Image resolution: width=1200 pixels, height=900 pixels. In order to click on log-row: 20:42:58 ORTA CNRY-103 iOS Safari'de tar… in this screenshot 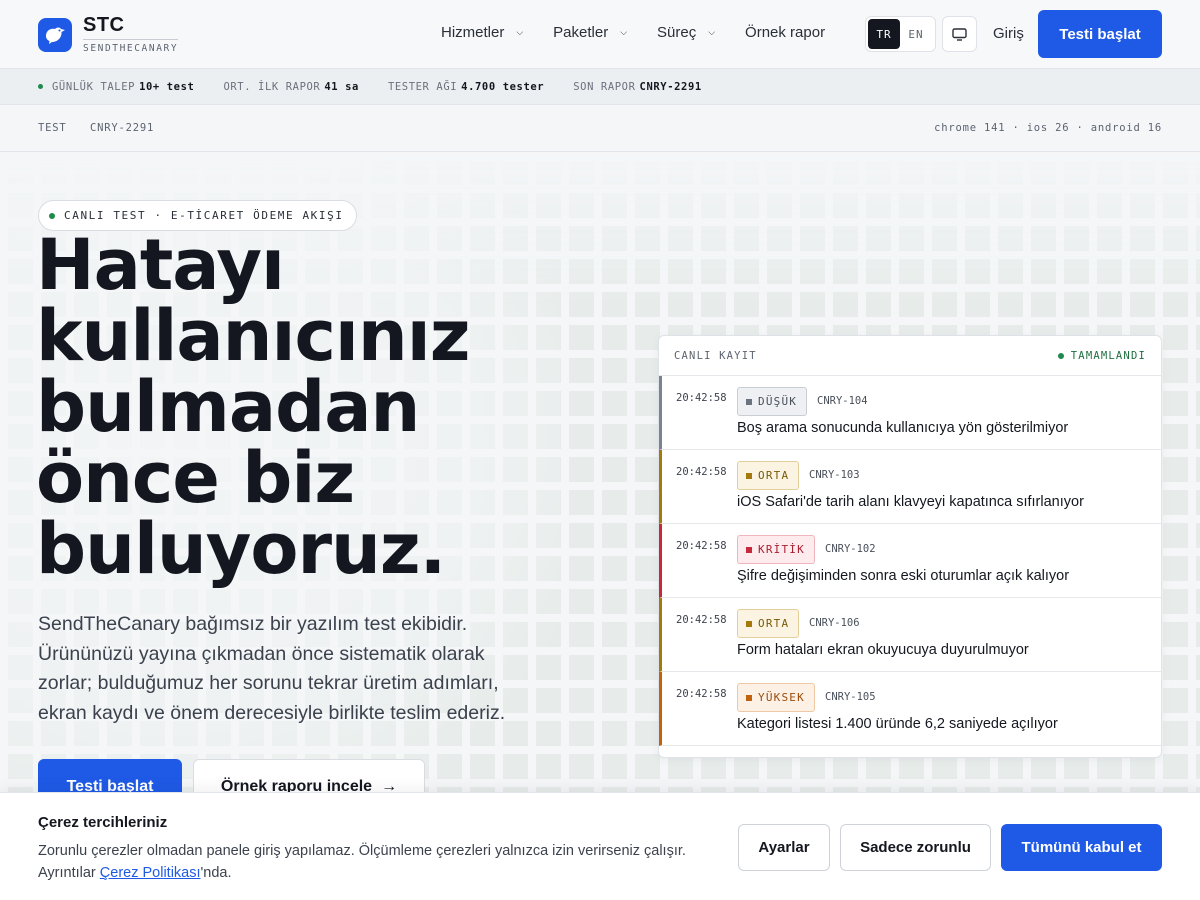, I will do `click(910, 487)`.